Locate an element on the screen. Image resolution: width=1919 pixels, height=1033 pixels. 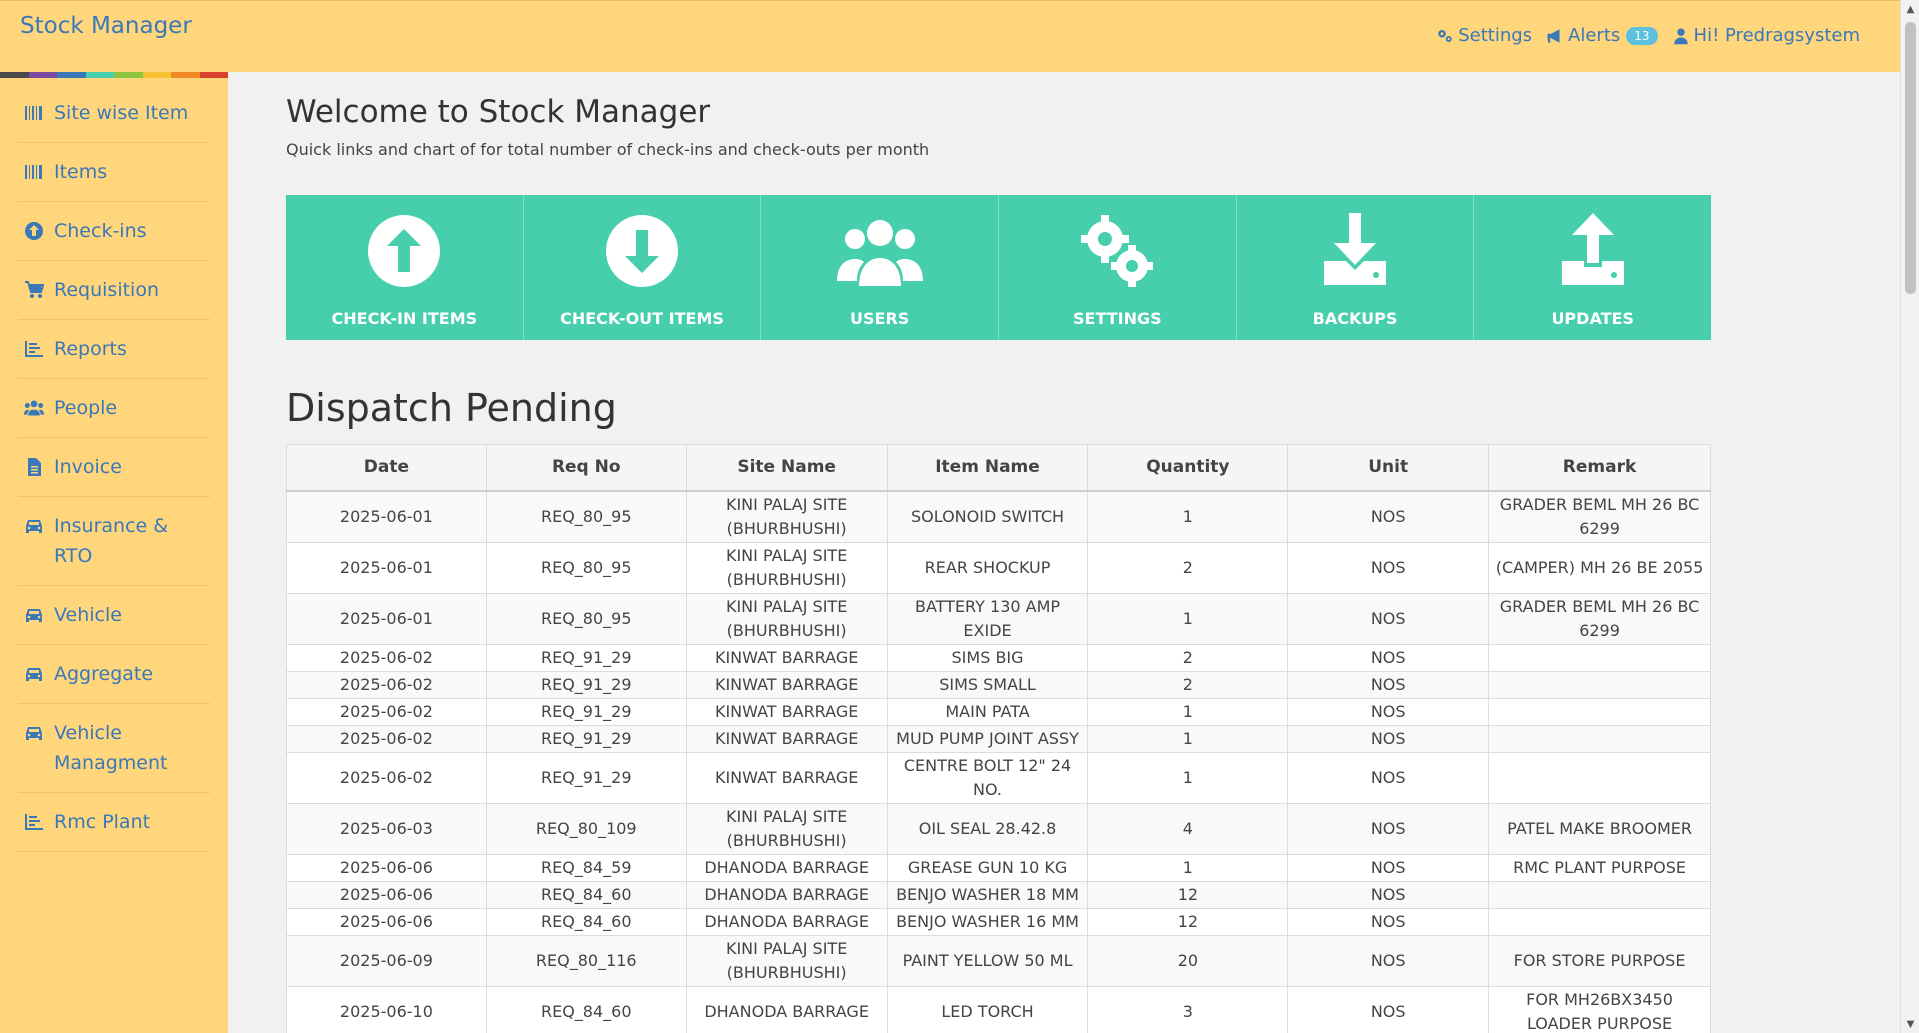
column-header: Site Name is located at coordinates (786, 468).